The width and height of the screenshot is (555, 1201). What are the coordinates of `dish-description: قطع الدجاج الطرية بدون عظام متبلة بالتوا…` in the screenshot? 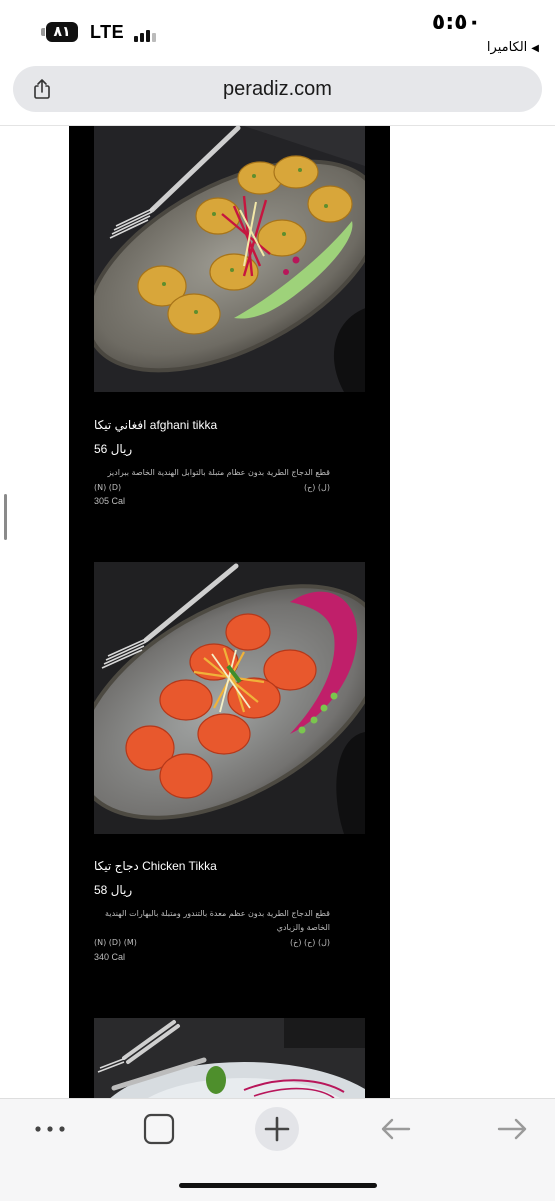 It's located at (219, 472).